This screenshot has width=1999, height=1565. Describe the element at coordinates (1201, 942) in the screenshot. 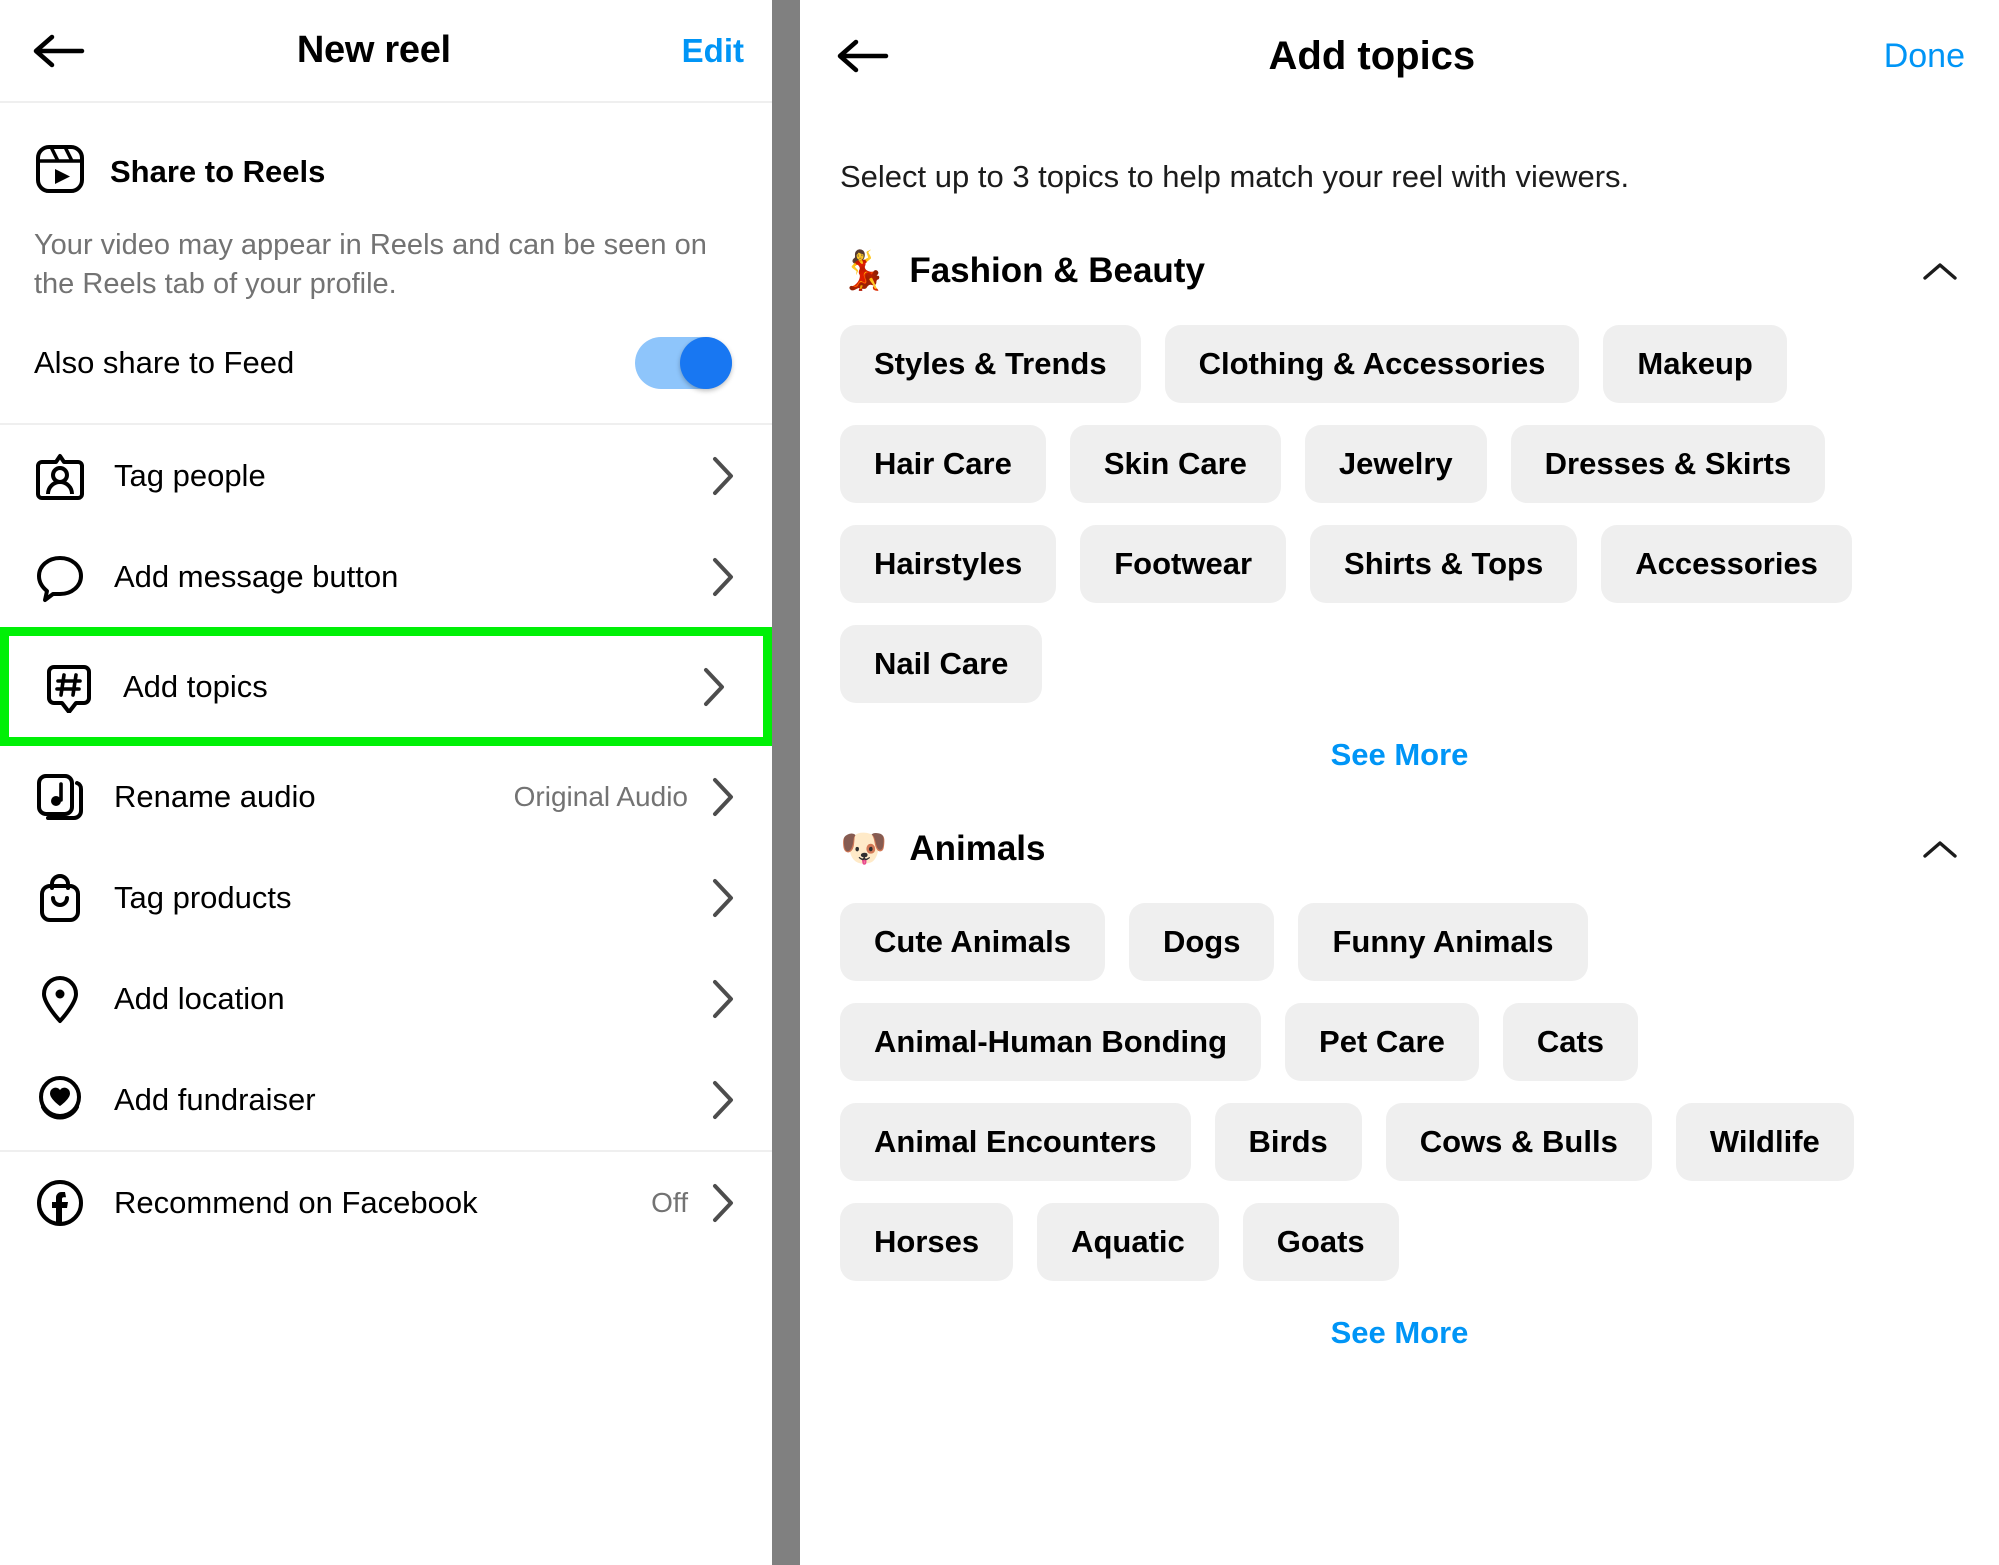

I see `topic-chip: Dogs` at that location.